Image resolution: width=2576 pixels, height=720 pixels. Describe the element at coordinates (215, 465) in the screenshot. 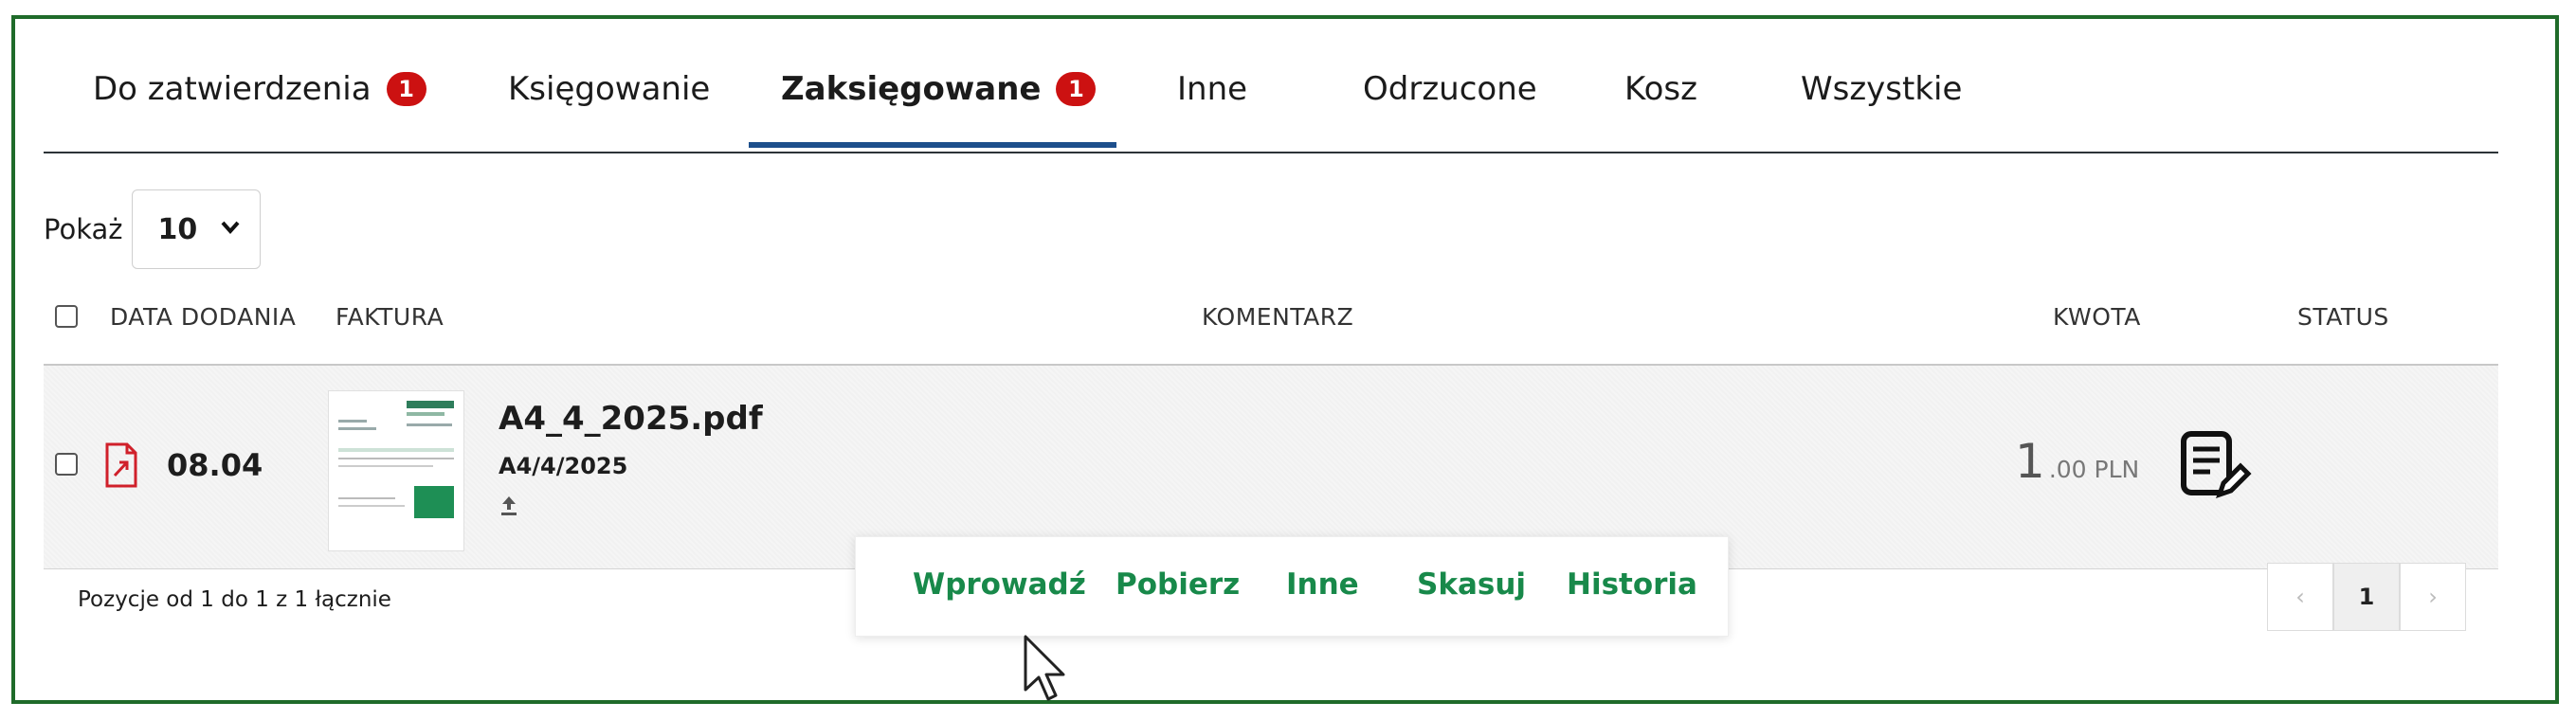

I see `row-date: 08.04` at that location.